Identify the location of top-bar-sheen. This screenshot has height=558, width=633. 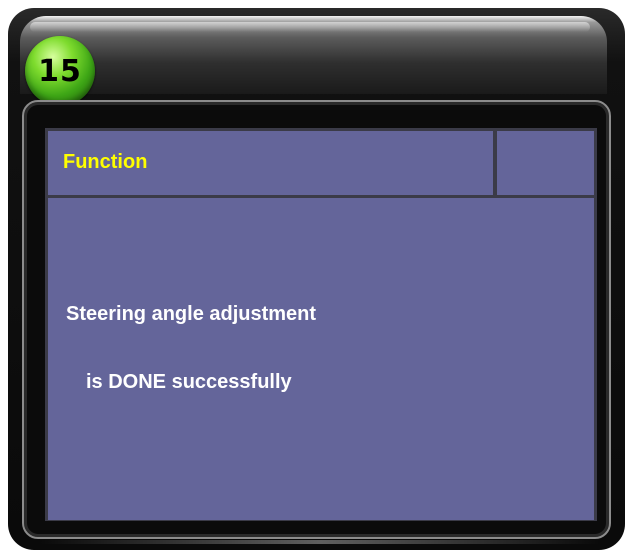
(310, 27).